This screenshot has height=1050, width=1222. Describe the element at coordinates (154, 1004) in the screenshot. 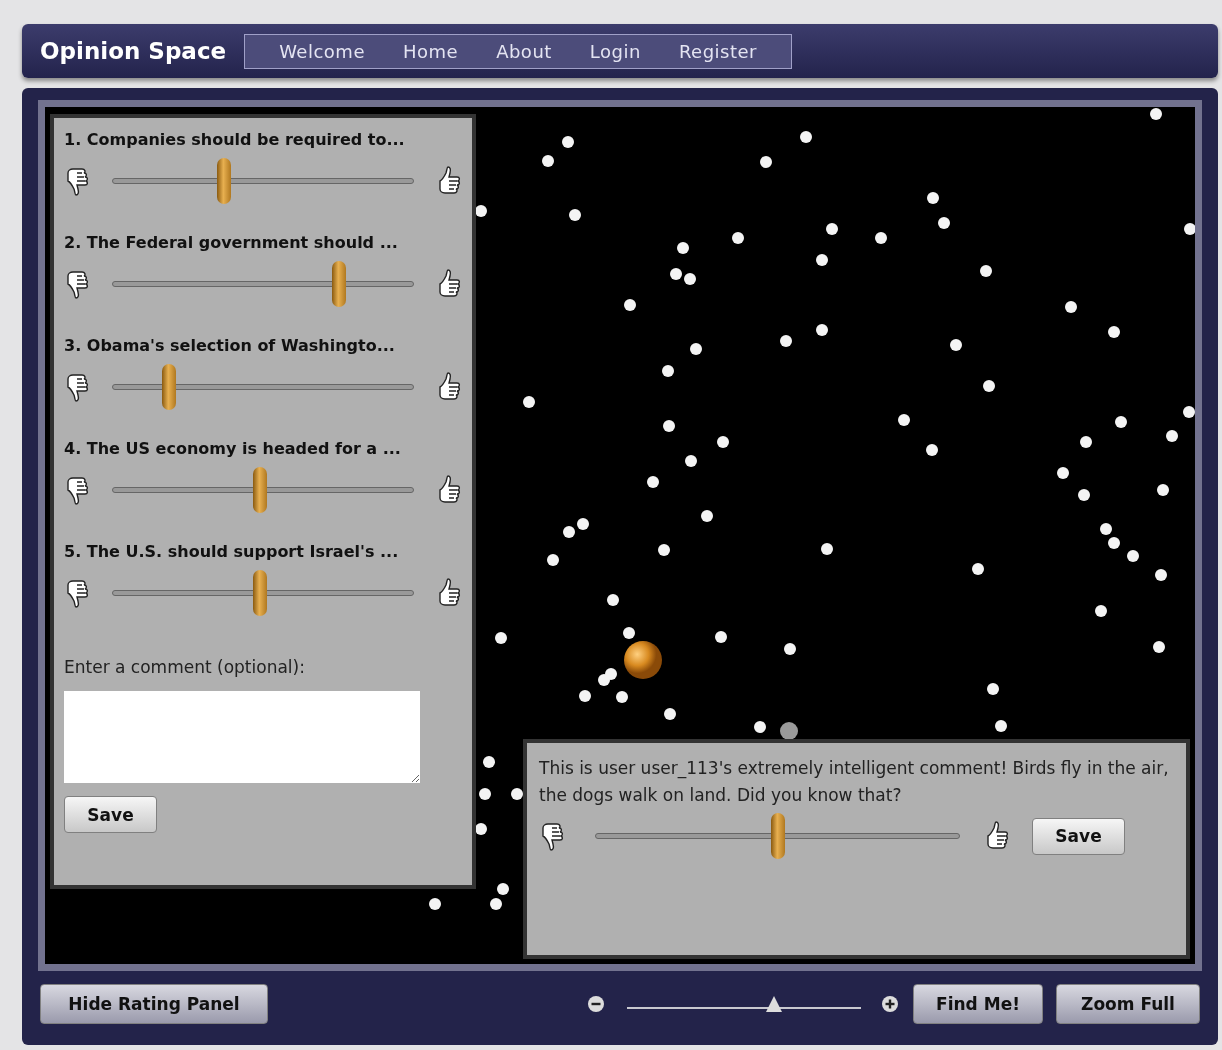

I see `hide-rating-panel-button: Hide Rating Panel` at that location.